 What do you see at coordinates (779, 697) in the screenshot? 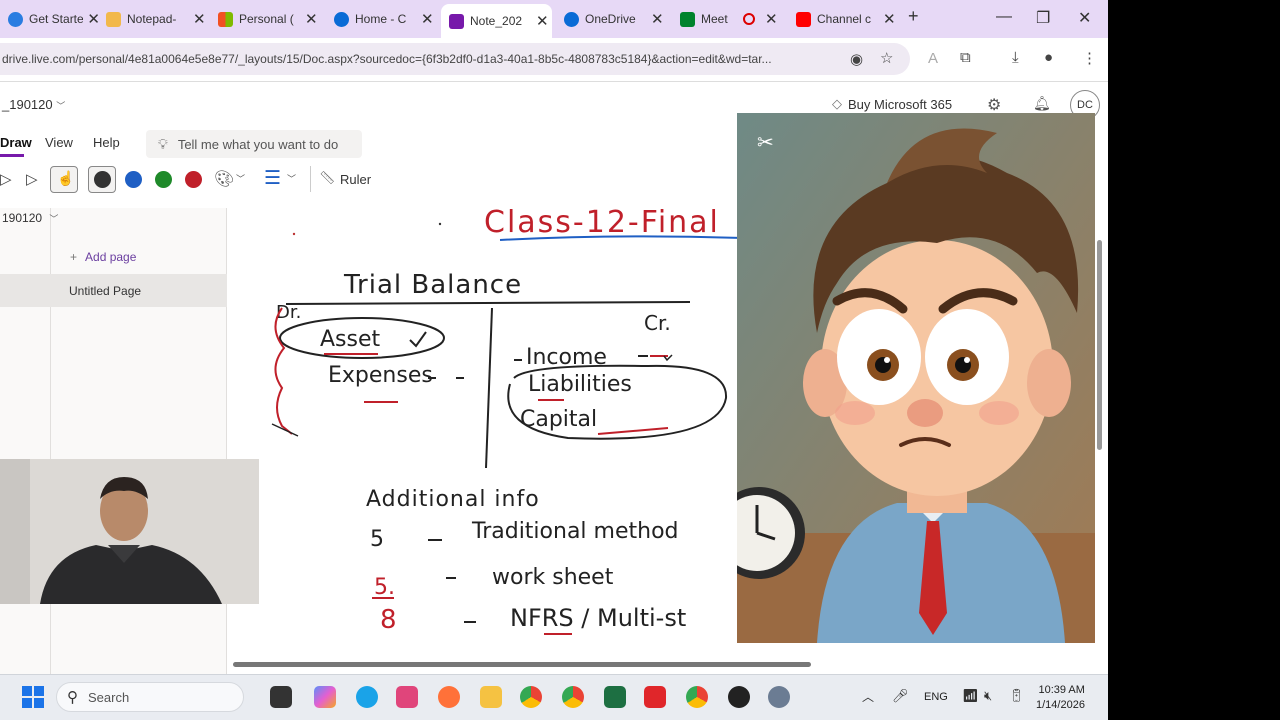
I see `settings-icon` at bounding box center [779, 697].